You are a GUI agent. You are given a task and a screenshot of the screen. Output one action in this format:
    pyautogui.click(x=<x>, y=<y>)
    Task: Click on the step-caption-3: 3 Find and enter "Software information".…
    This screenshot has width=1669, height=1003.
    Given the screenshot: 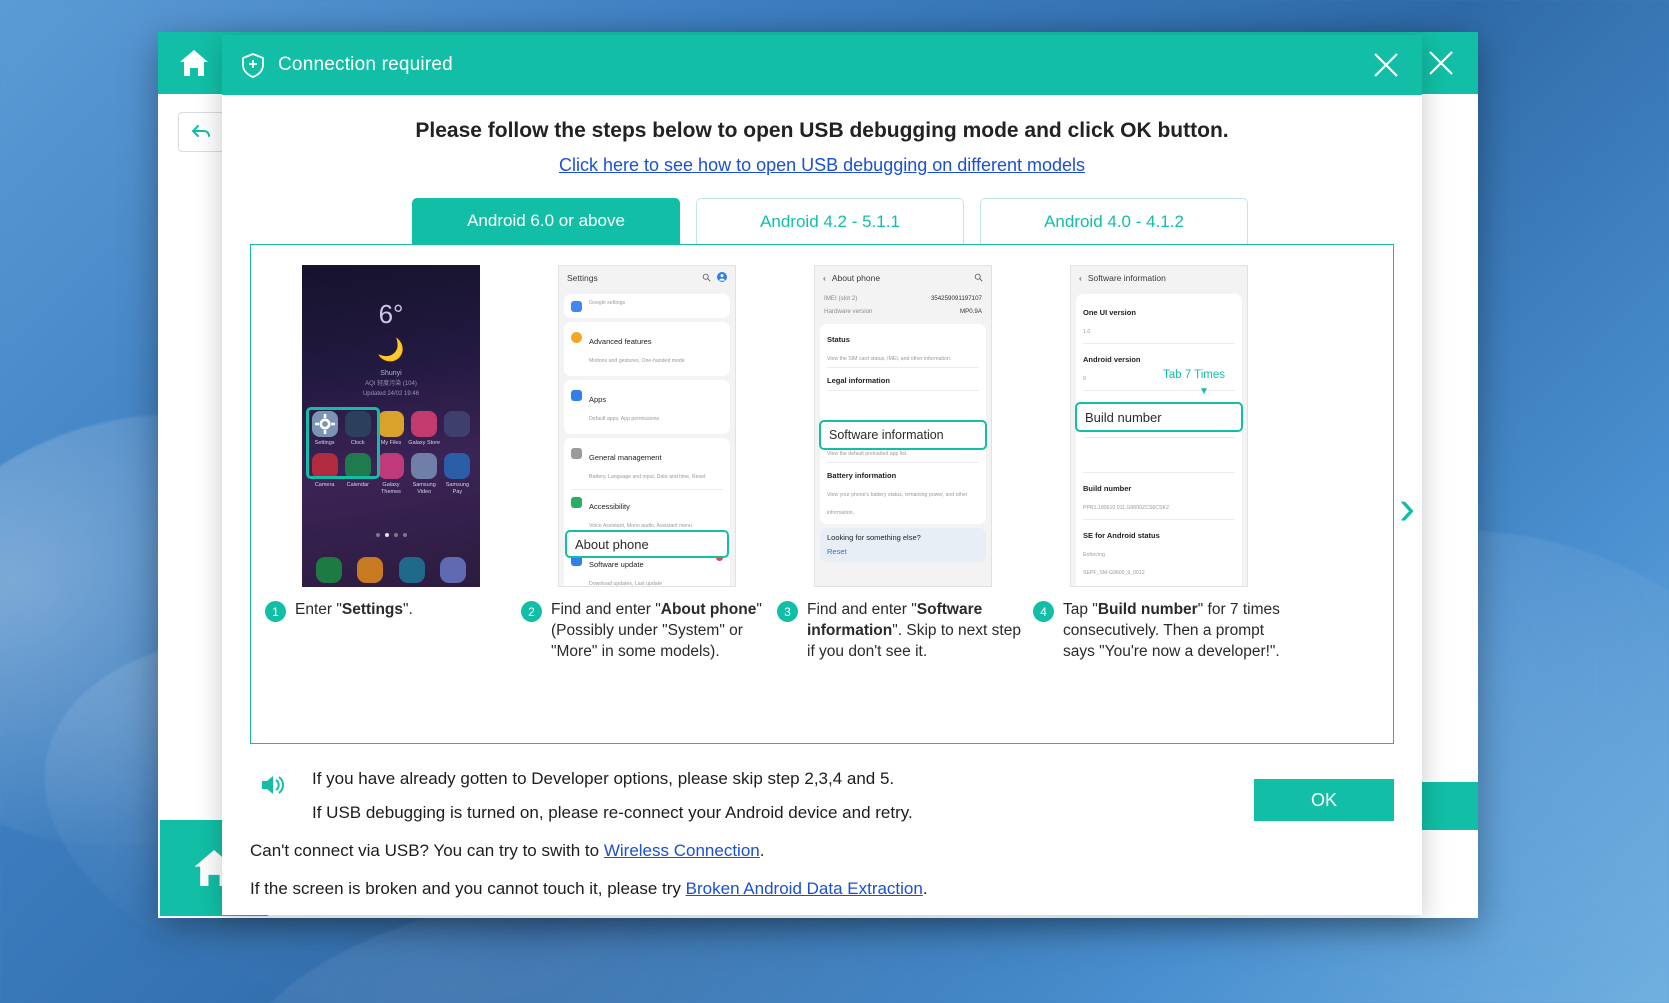 What is the action you would take?
    pyautogui.click(x=903, y=630)
    